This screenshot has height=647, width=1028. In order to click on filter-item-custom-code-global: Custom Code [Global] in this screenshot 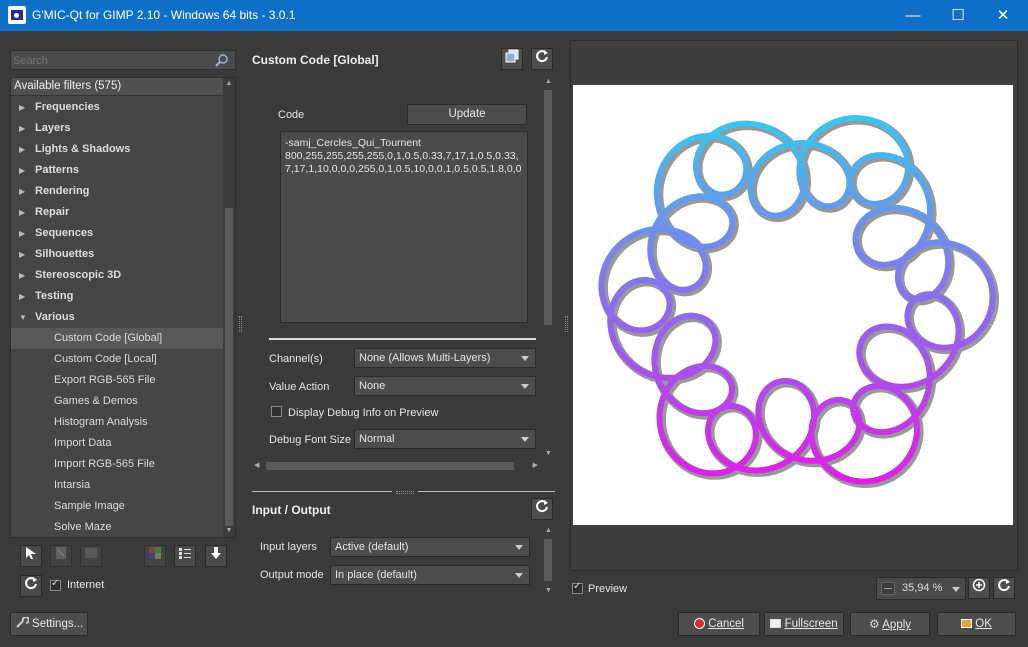, I will do `click(117, 338)`.